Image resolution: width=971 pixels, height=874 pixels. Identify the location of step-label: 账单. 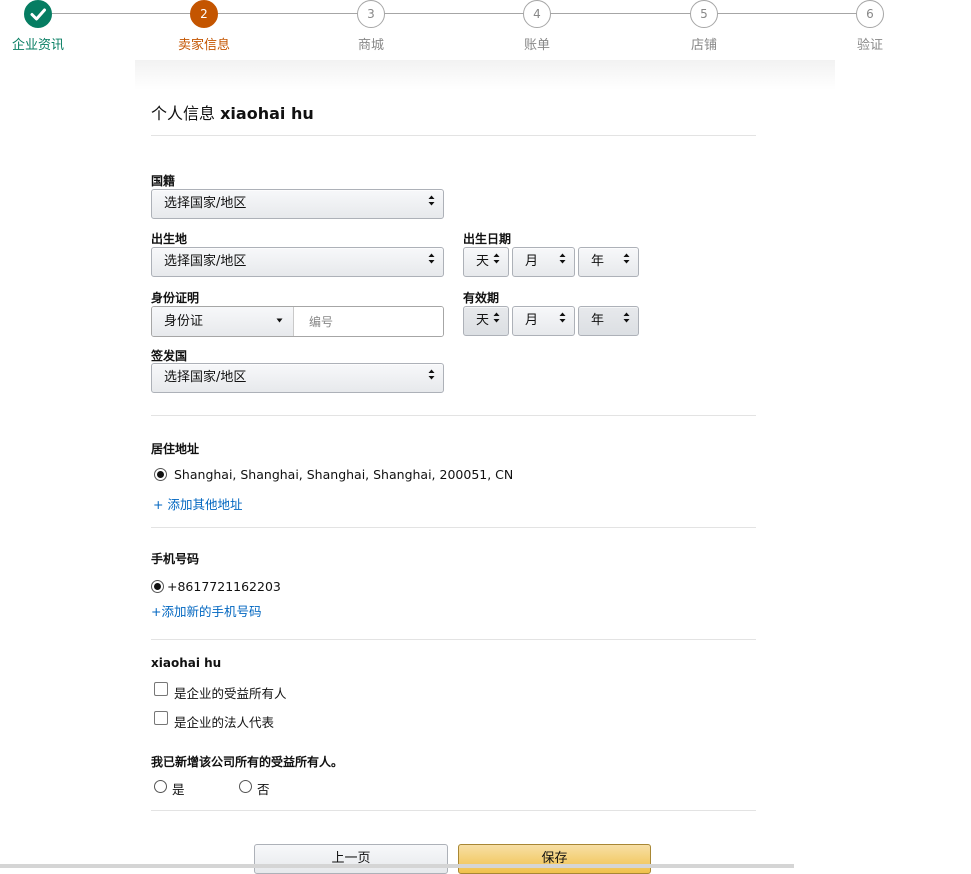
(536, 45).